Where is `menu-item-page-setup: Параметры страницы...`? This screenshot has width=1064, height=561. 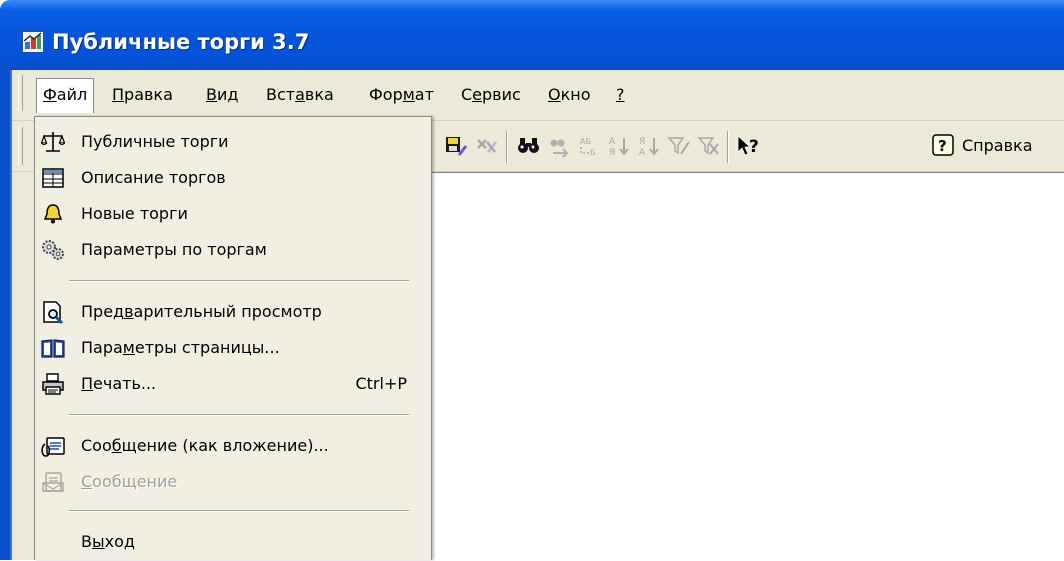
menu-item-page-setup: Параметры страницы... is located at coordinates (233, 348).